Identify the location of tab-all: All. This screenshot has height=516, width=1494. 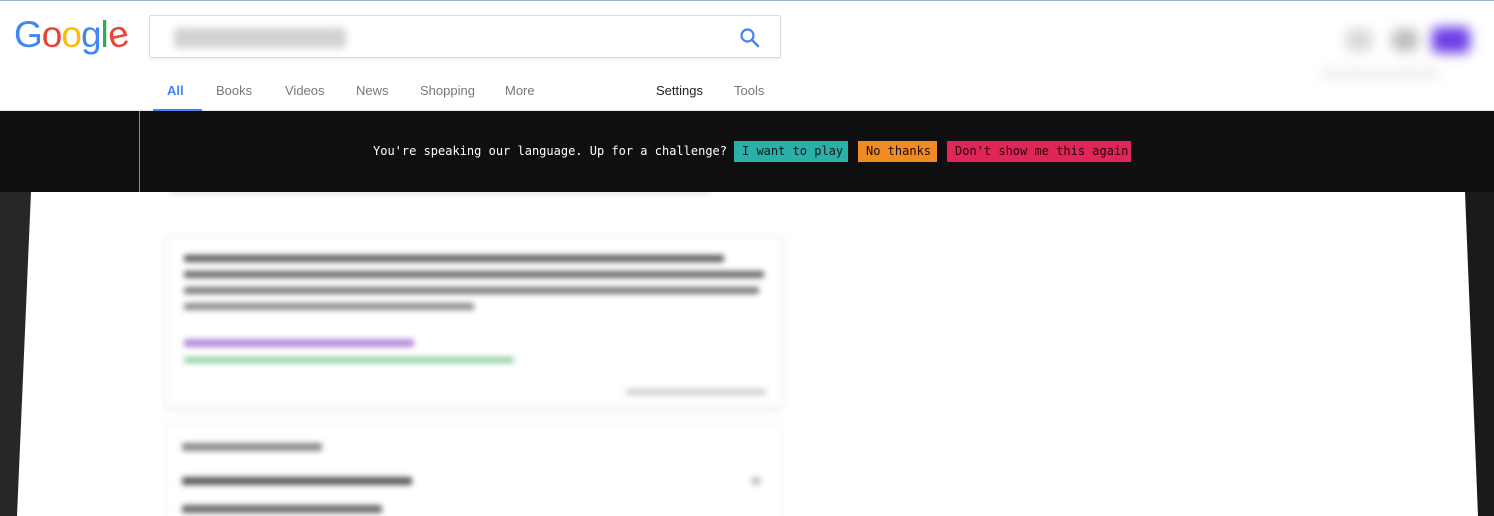
(175, 90).